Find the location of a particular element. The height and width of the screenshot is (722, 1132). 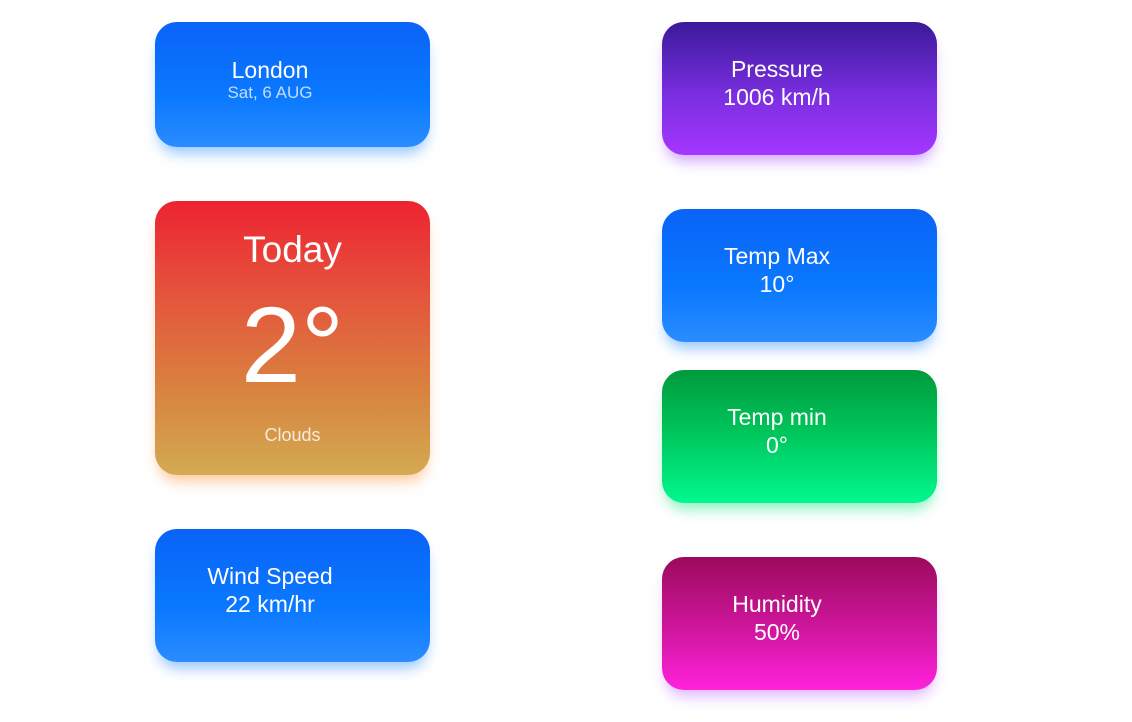

date-text: Sat, 6 AUG is located at coordinates (270, 92).